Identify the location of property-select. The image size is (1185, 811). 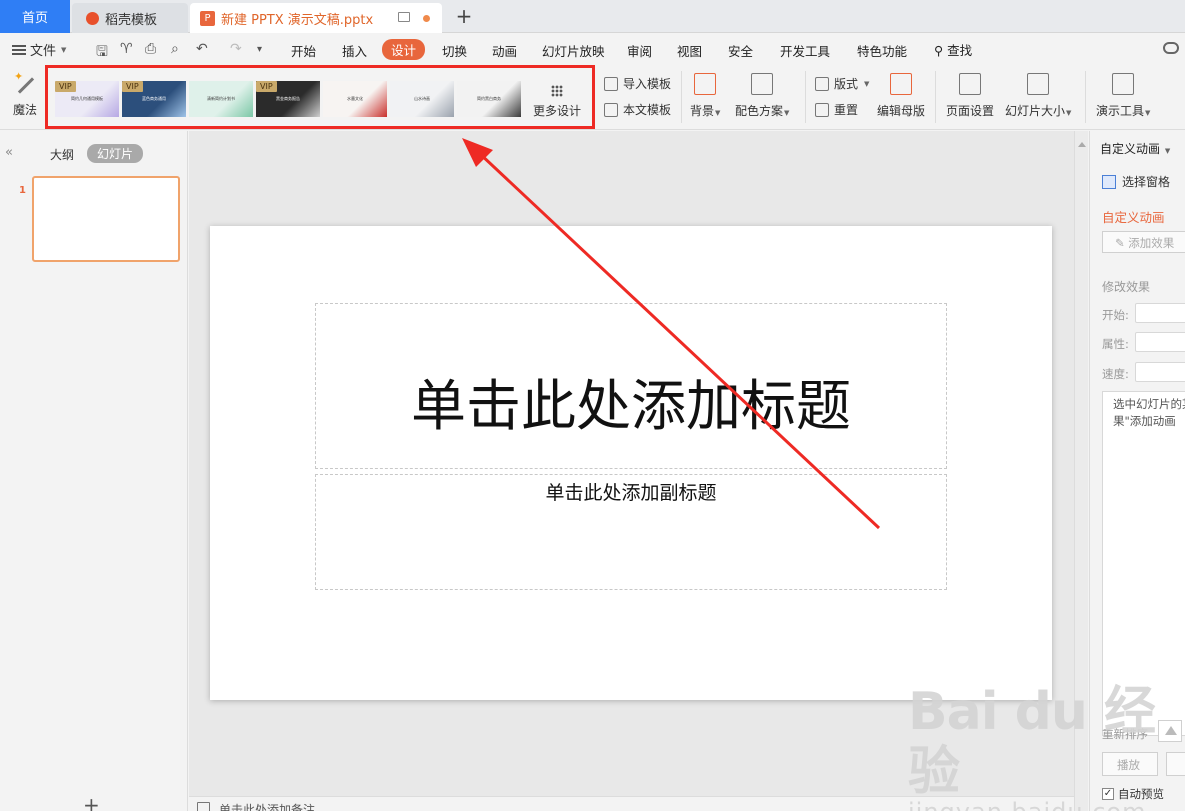
(1160, 342).